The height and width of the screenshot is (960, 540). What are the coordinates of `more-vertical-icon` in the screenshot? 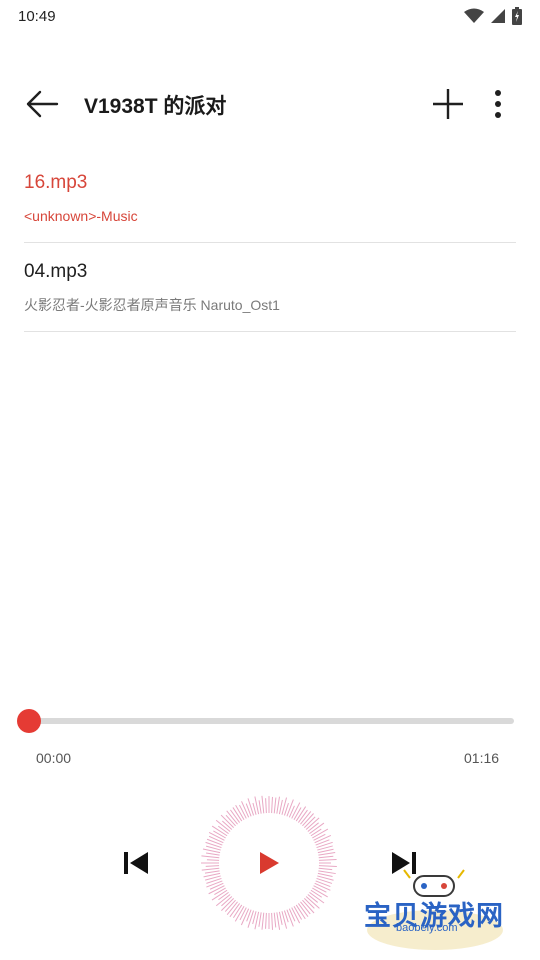 It's located at (498, 104).